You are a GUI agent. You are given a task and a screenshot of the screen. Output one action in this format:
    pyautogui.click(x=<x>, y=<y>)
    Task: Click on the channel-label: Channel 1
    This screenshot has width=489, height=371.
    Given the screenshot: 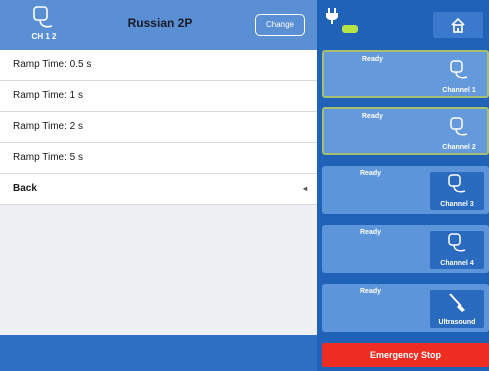 What is the action you would take?
    pyautogui.click(x=459, y=90)
    